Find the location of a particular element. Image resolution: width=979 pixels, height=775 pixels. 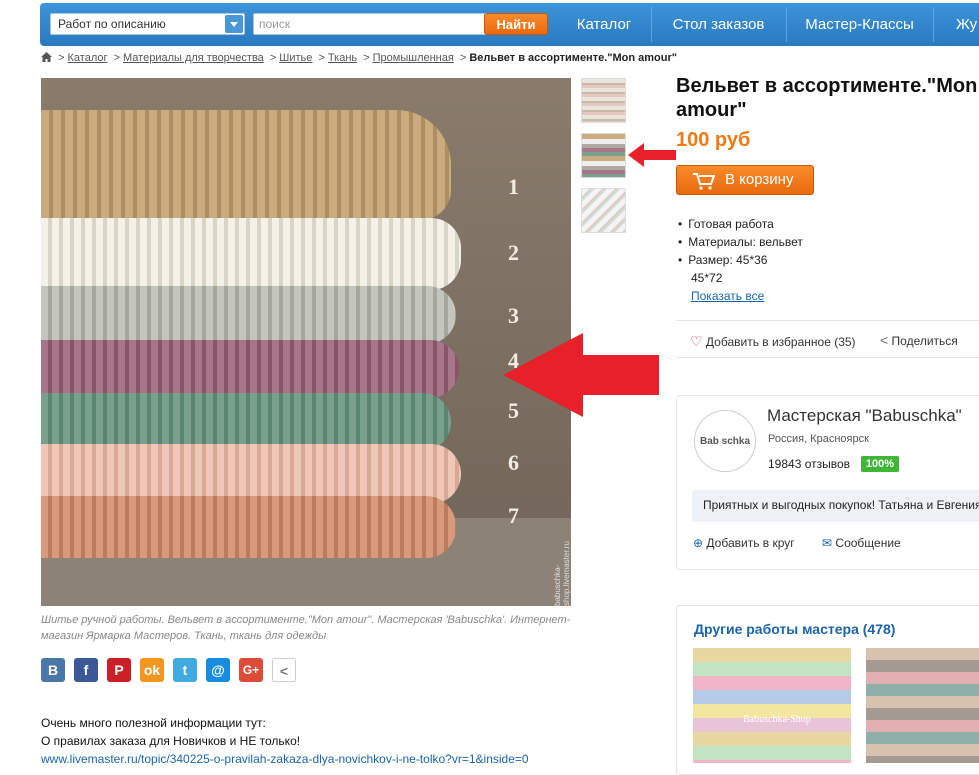

show-all-link: Показать все is located at coordinates (727, 296).